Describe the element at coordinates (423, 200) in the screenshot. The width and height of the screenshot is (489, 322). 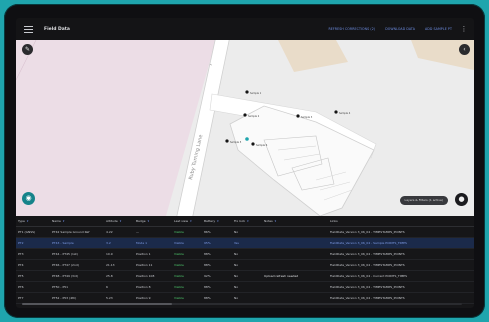
I see `layers-filter-chip: Layers & Filters (1 active)` at that location.